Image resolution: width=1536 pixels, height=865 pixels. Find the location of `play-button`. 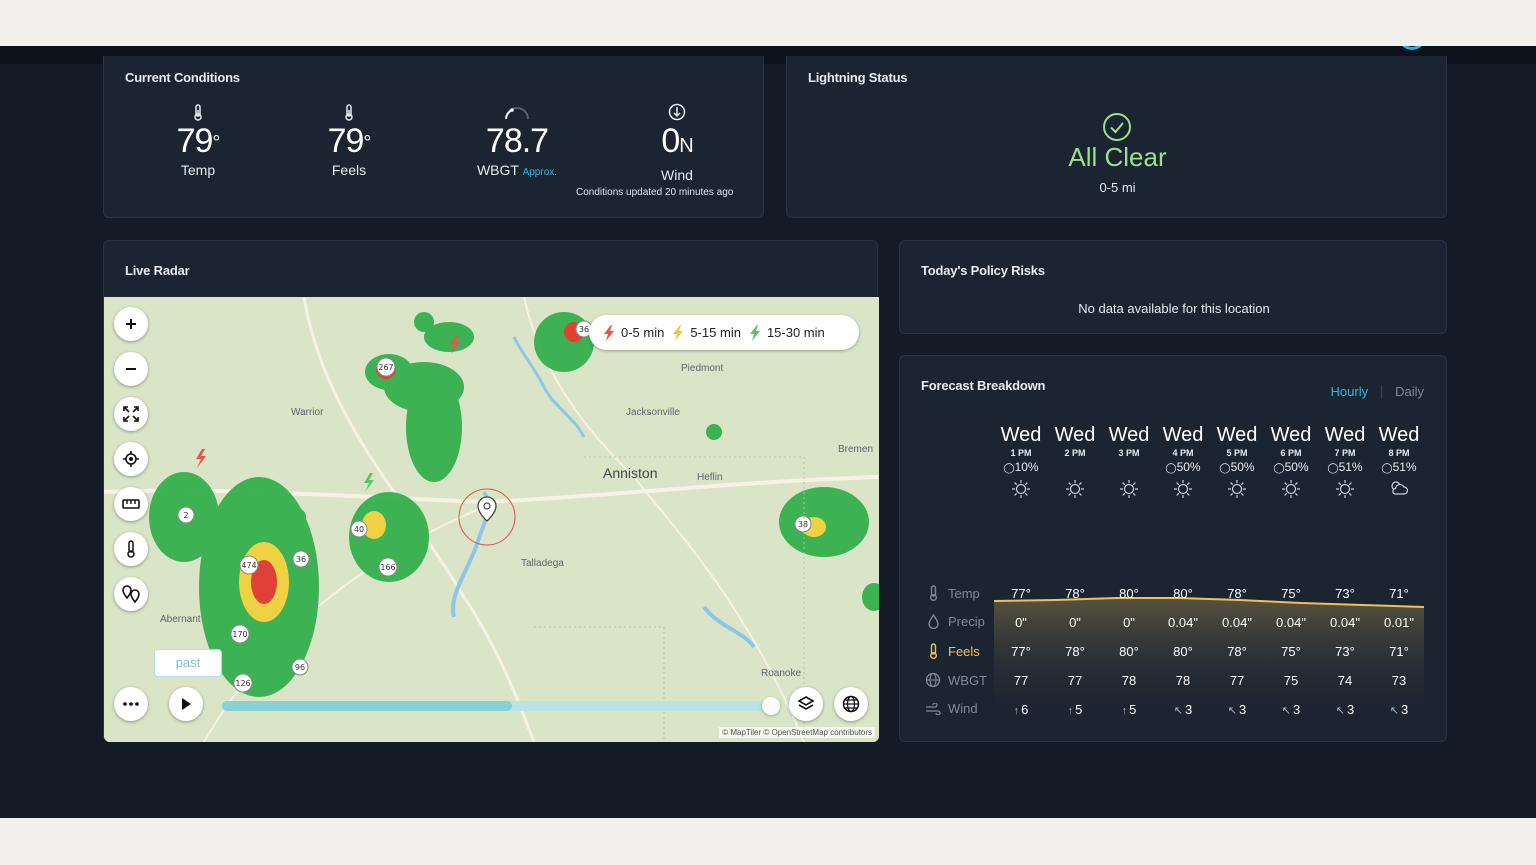

play-button is located at coordinates (186, 704).